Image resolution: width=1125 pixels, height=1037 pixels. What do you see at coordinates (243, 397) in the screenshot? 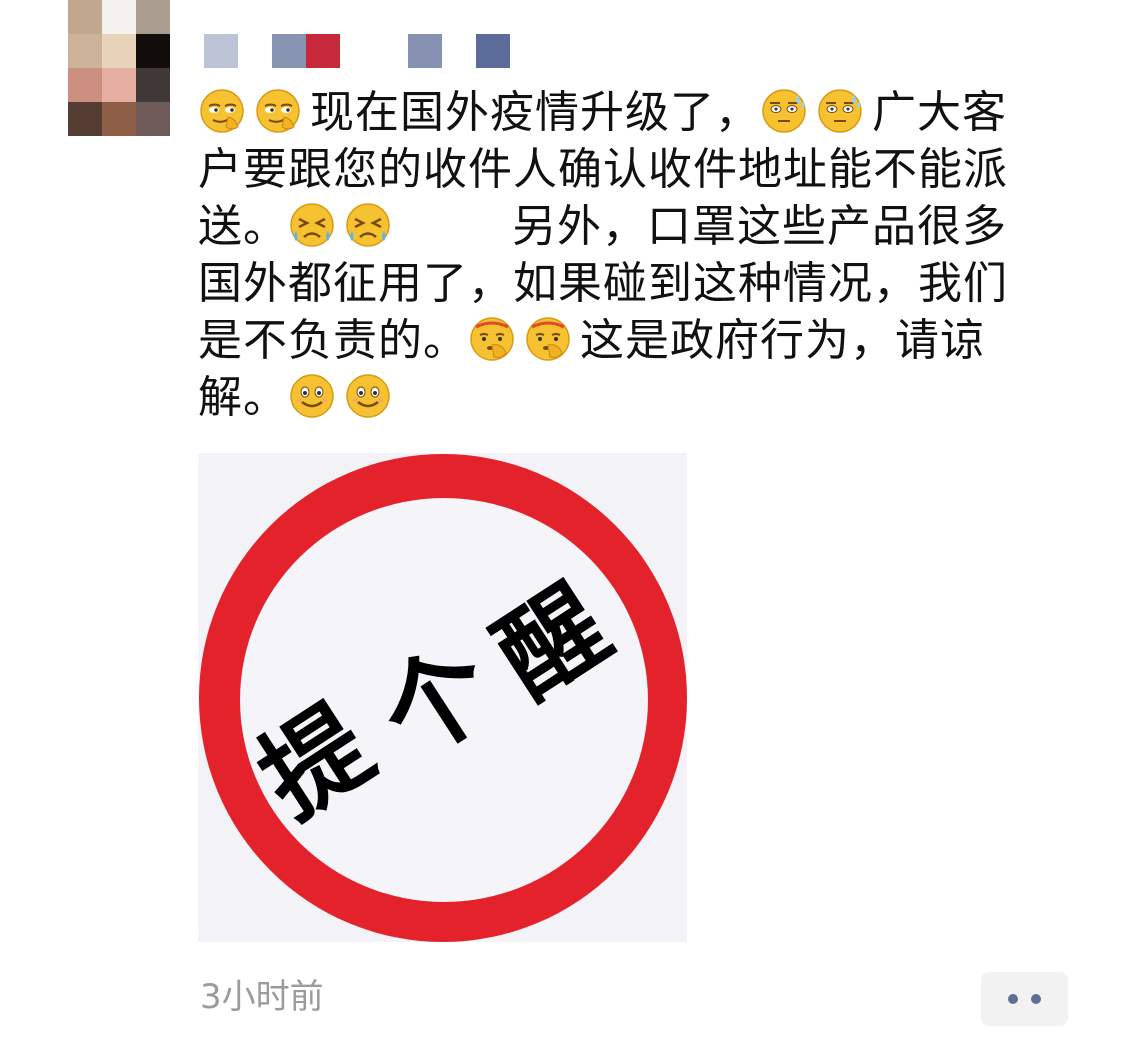
I see `post-text-segment: 解。` at bounding box center [243, 397].